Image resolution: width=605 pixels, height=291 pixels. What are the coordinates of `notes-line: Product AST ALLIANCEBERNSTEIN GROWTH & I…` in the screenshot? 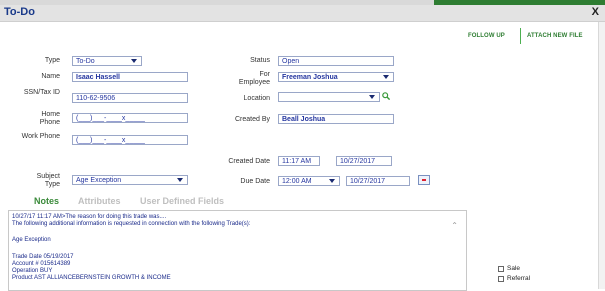 It's located at (91, 278).